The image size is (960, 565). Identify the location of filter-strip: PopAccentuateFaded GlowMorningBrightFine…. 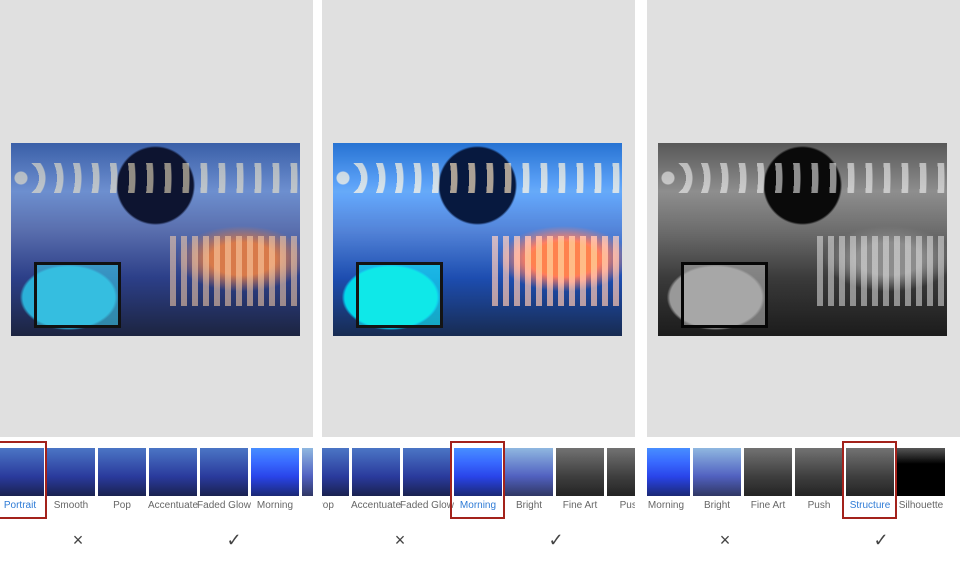
(478, 480).